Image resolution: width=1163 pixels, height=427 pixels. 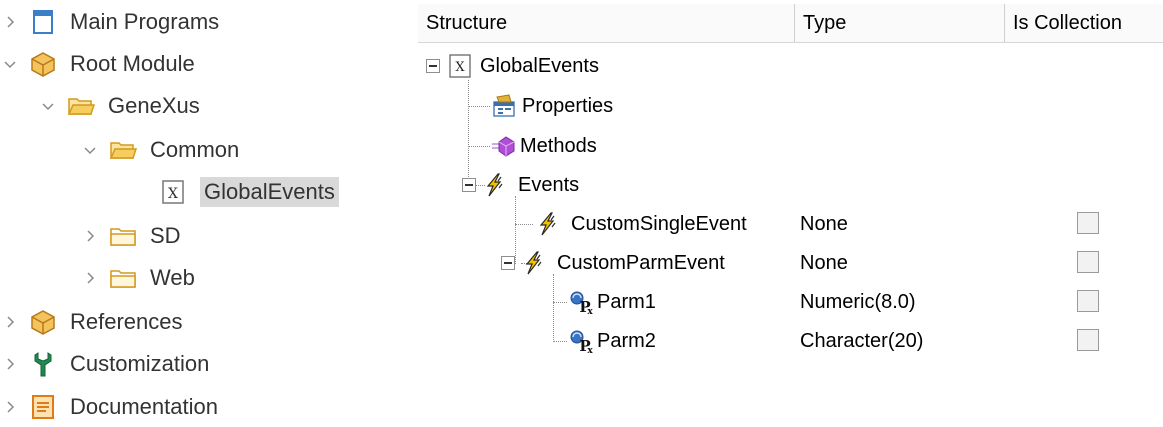 I want to click on main-programs-icon, so click(x=43, y=22).